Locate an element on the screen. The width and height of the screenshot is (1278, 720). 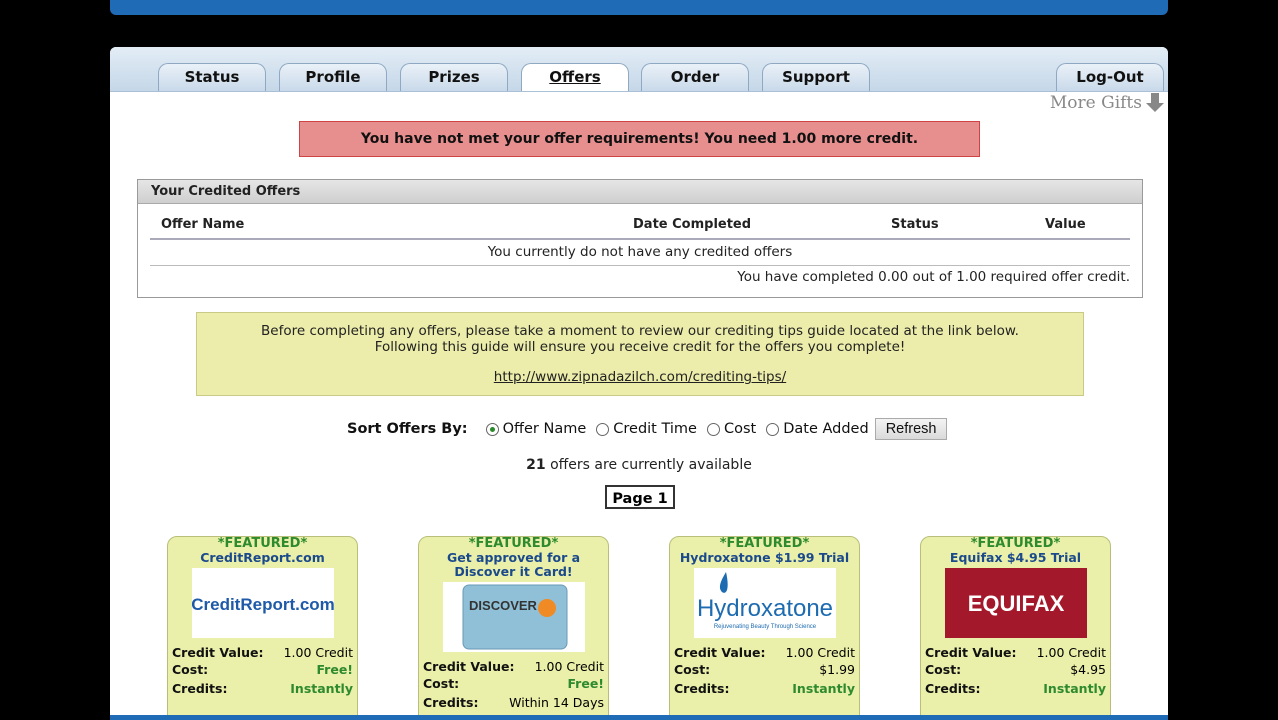
discover-card-shape is located at coordinates (514, 617).